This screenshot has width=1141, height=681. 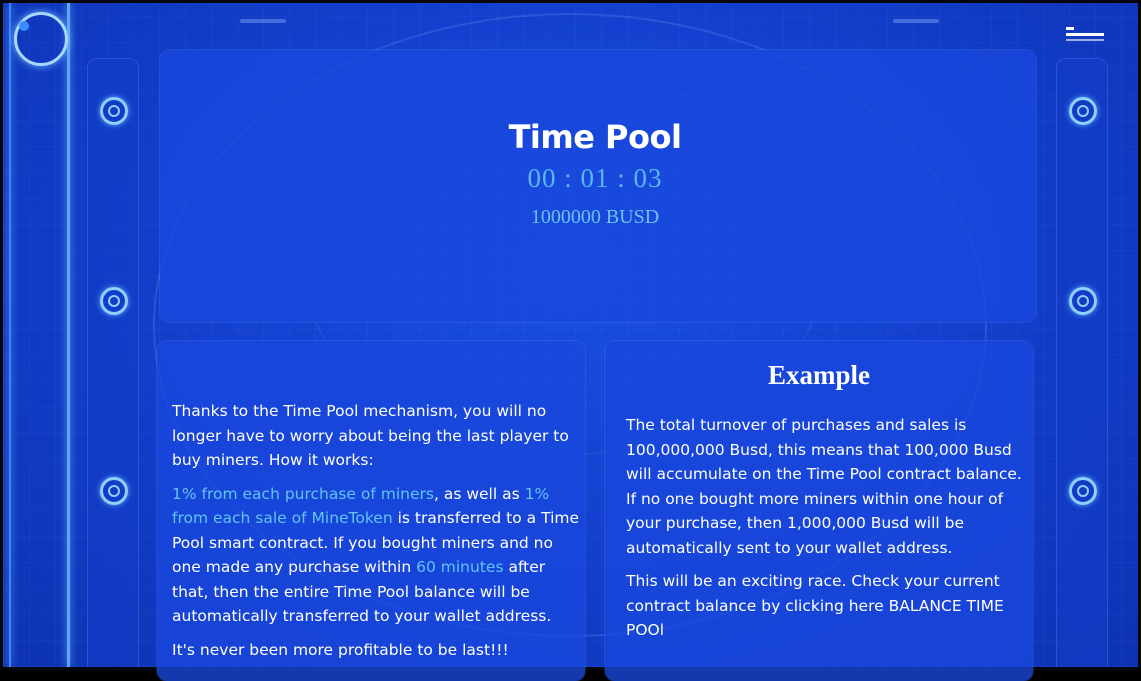 I want to click on time-pool-countdown: 00 : 01 : 03, so click(x=595, y=178).